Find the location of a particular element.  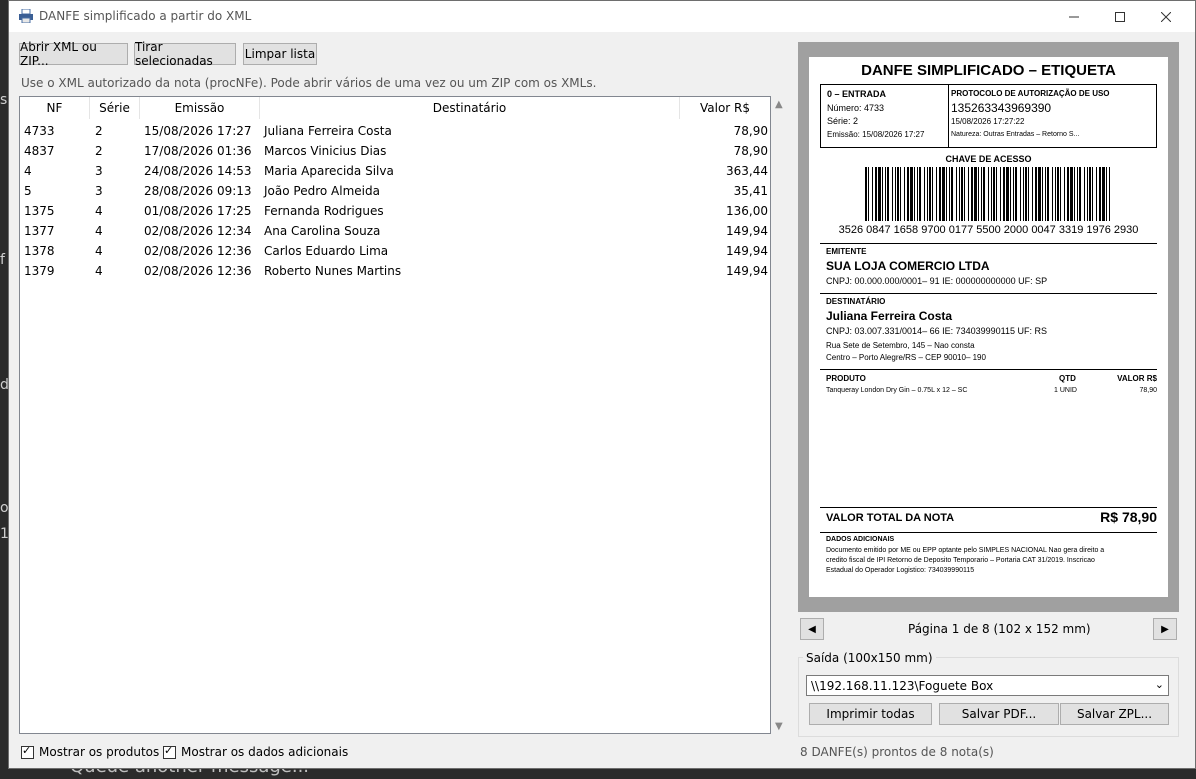

col-header-destinatario: Destinatário is located at coordinates (470, 108).